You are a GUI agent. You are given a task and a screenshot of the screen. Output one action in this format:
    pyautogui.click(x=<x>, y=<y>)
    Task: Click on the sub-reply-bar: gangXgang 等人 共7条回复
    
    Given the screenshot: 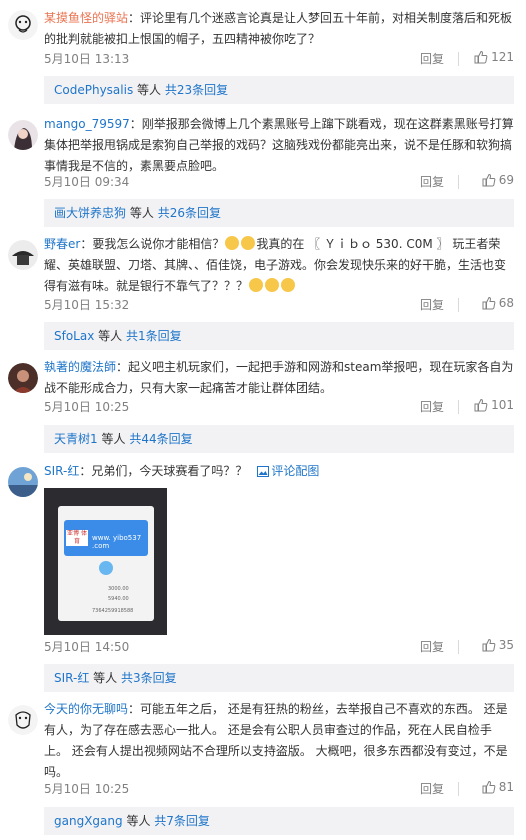 What is the action you would take?
    pyautogui.click(x=279, y=821)
    